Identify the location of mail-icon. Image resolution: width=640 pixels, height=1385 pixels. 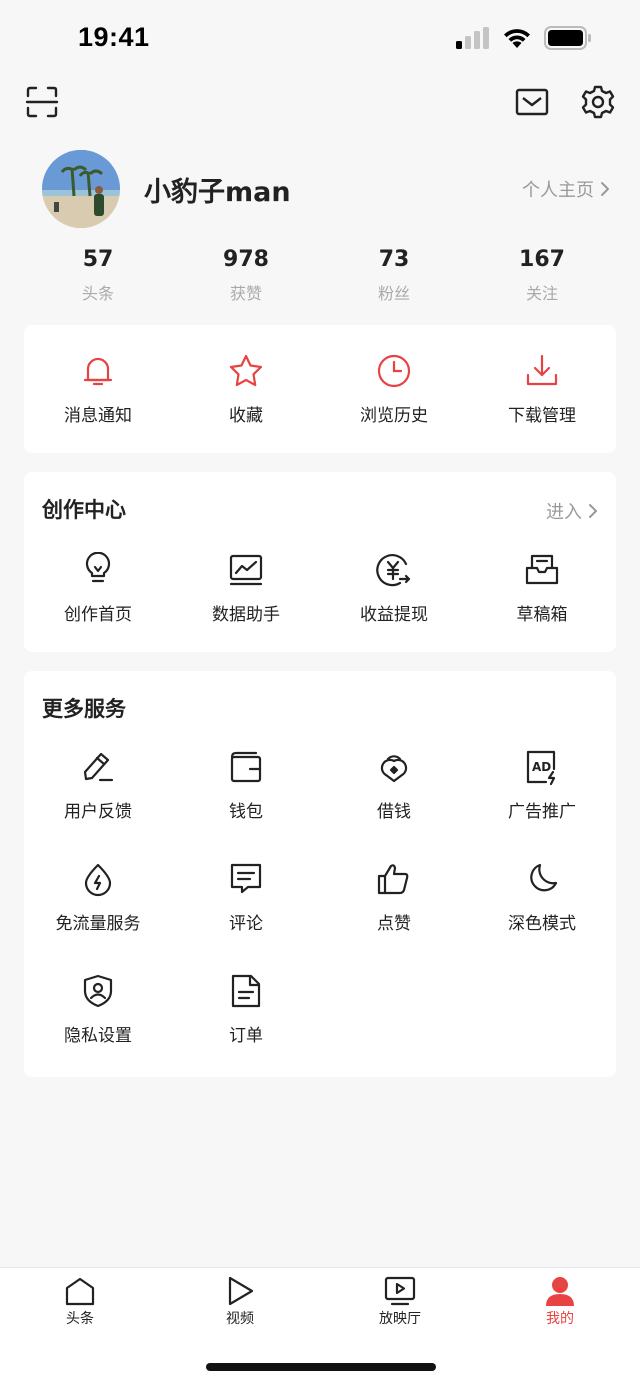
(532, 102).